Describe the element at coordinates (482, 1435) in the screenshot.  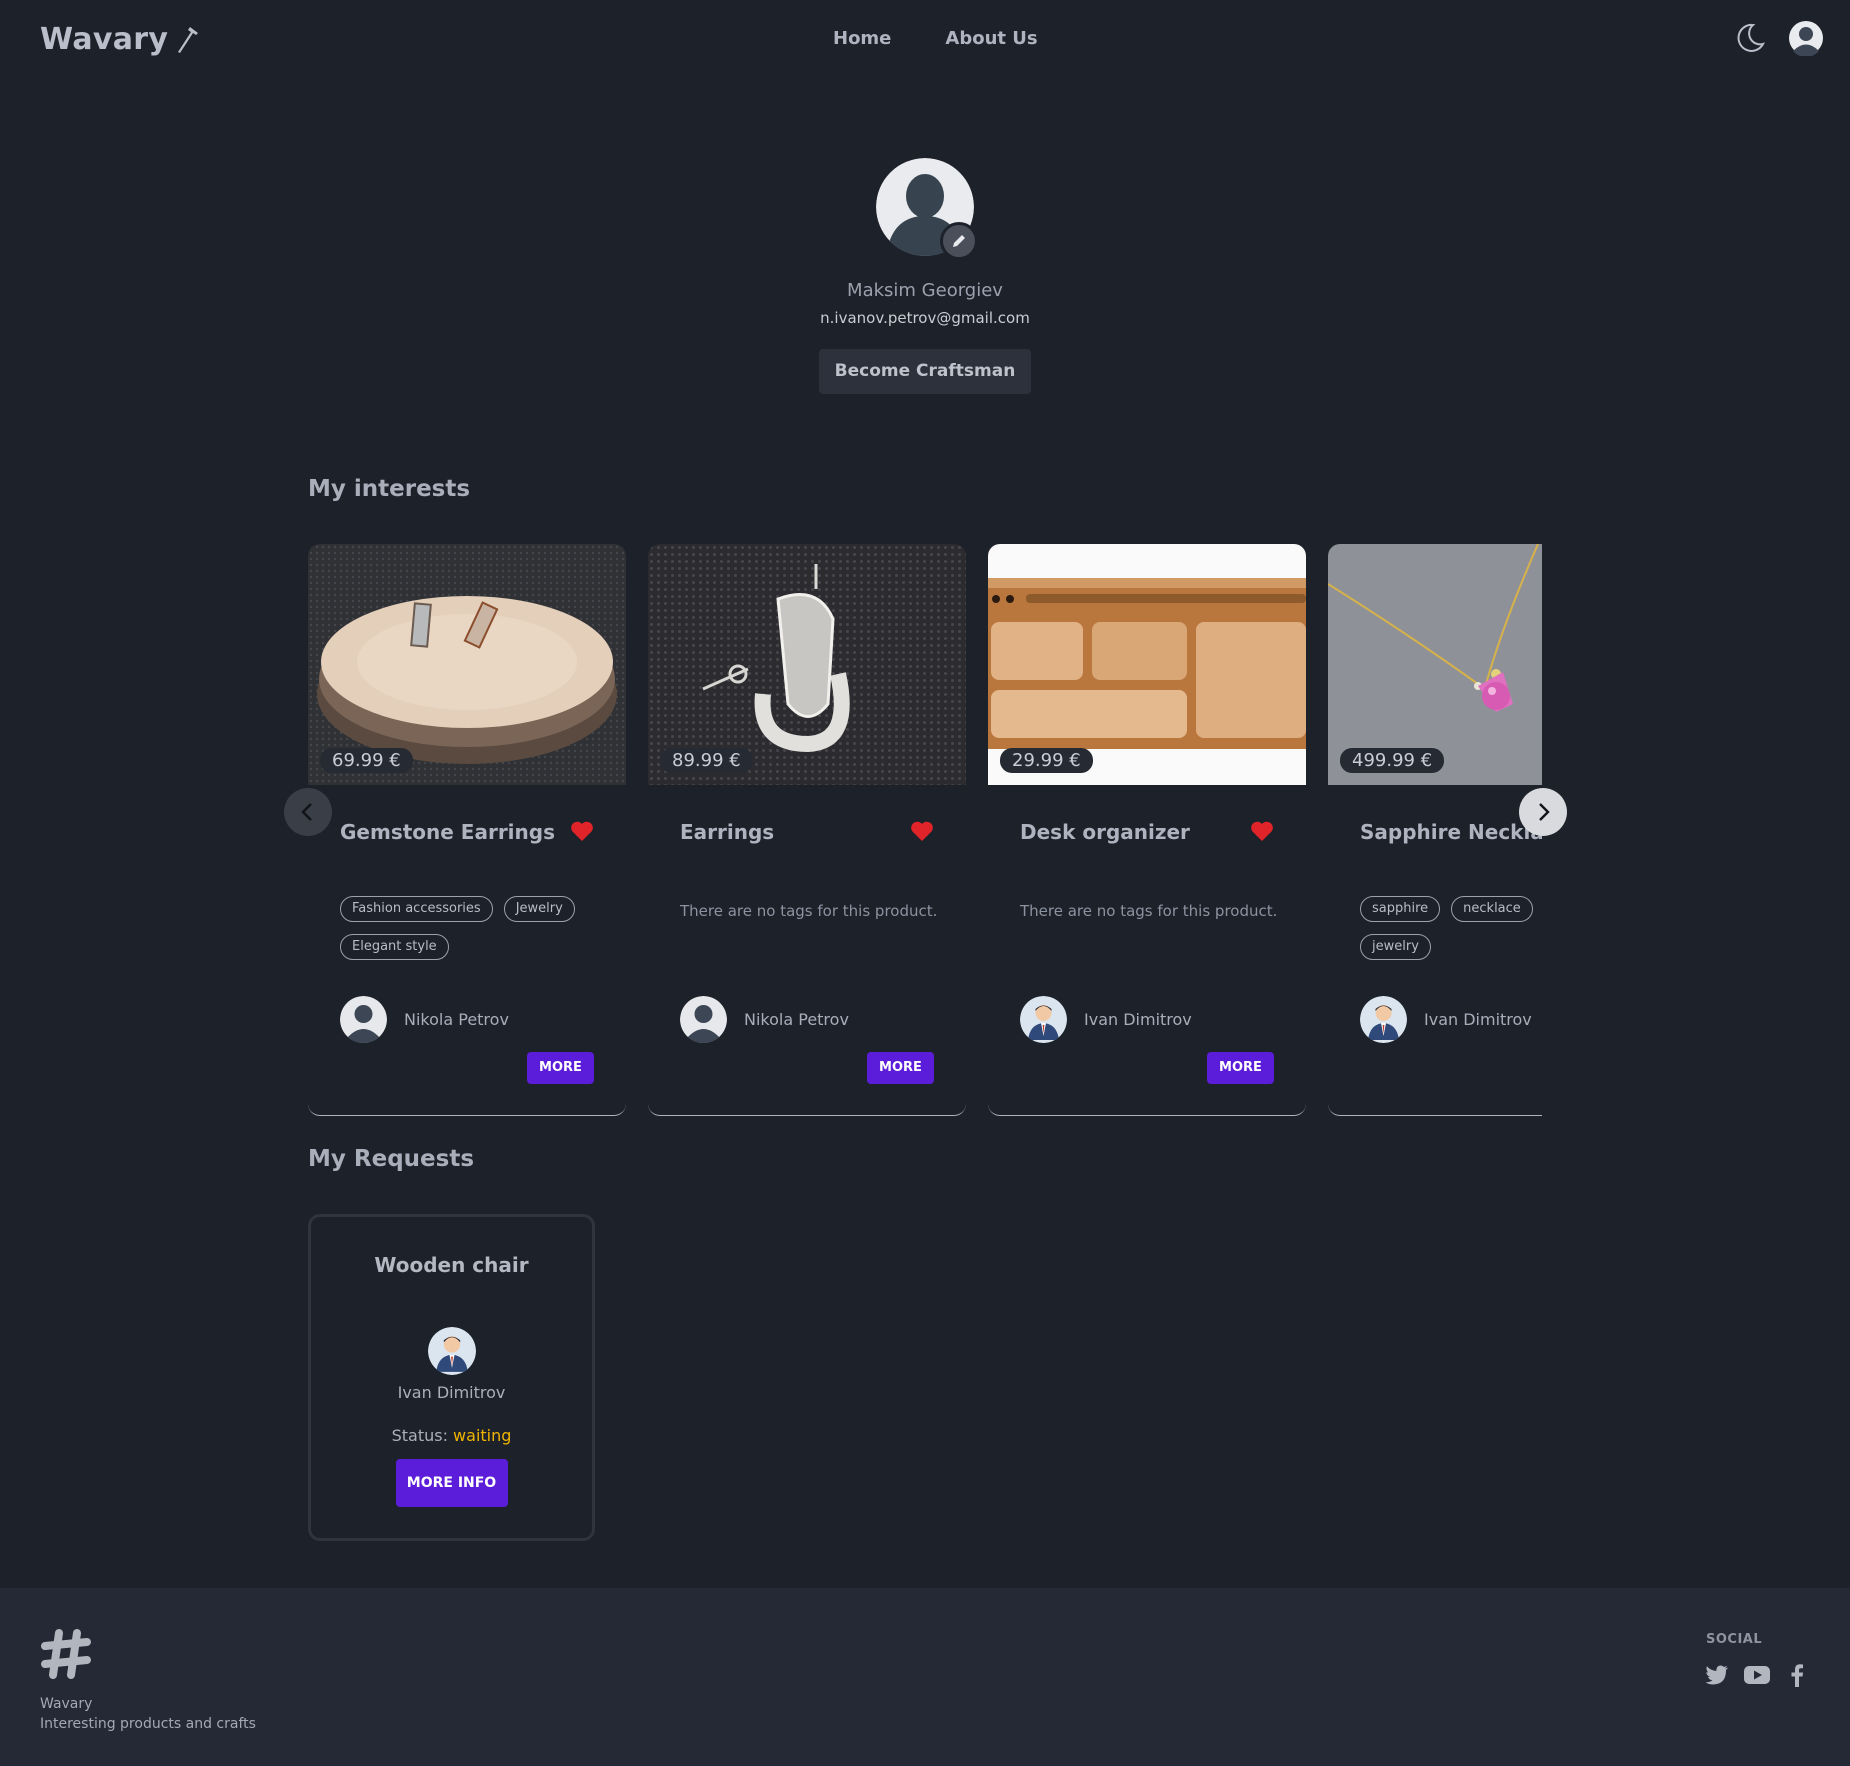
I see `status-badge: waiting` at that location.